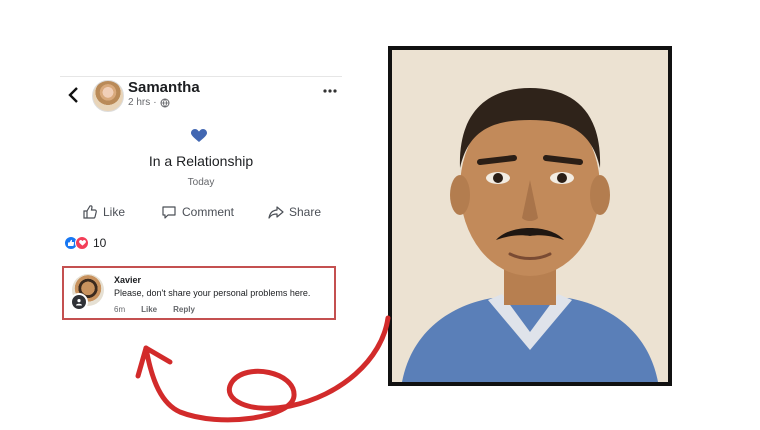 This screenshot has width=760, height=430. What do you see at coordinates (73, 95) in the screenshot?
I see `back-arrow-icon` at bounding box center [73, 95].